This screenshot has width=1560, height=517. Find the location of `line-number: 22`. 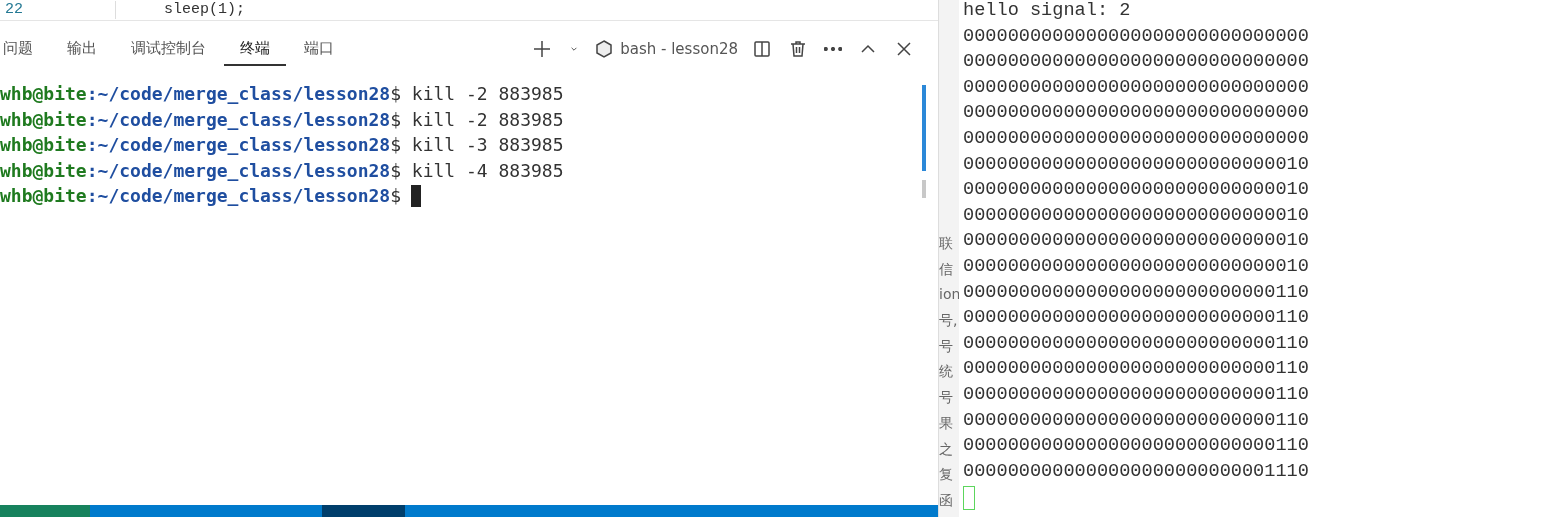

line-number: 22 is located at coordinates (58, 10).